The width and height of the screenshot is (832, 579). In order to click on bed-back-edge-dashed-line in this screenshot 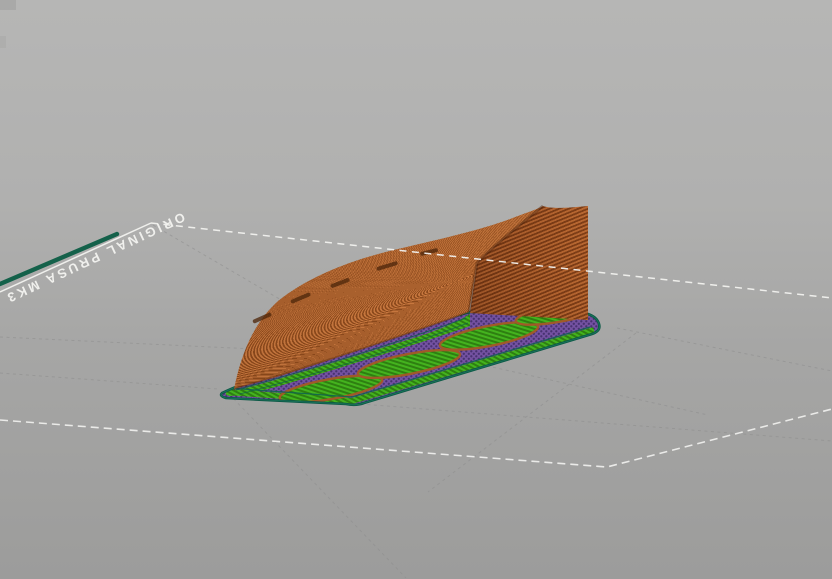, I will do `click(491, 260)`.